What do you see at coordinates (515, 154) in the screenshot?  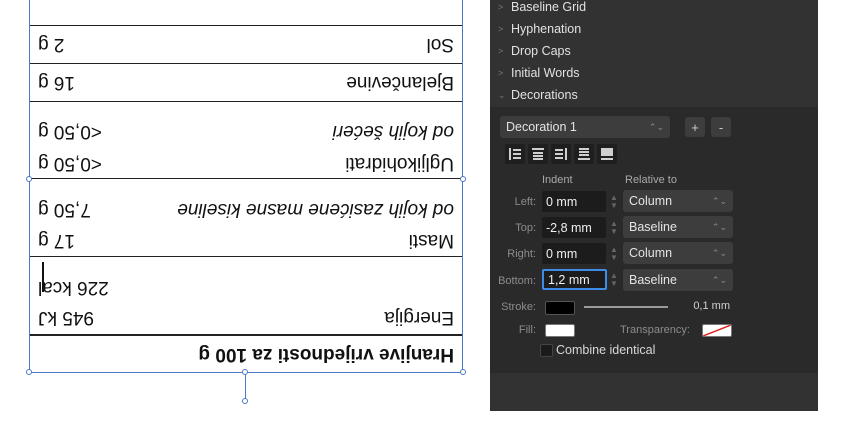 I see `decoration-left-icon` at bounding box center [515, 154].